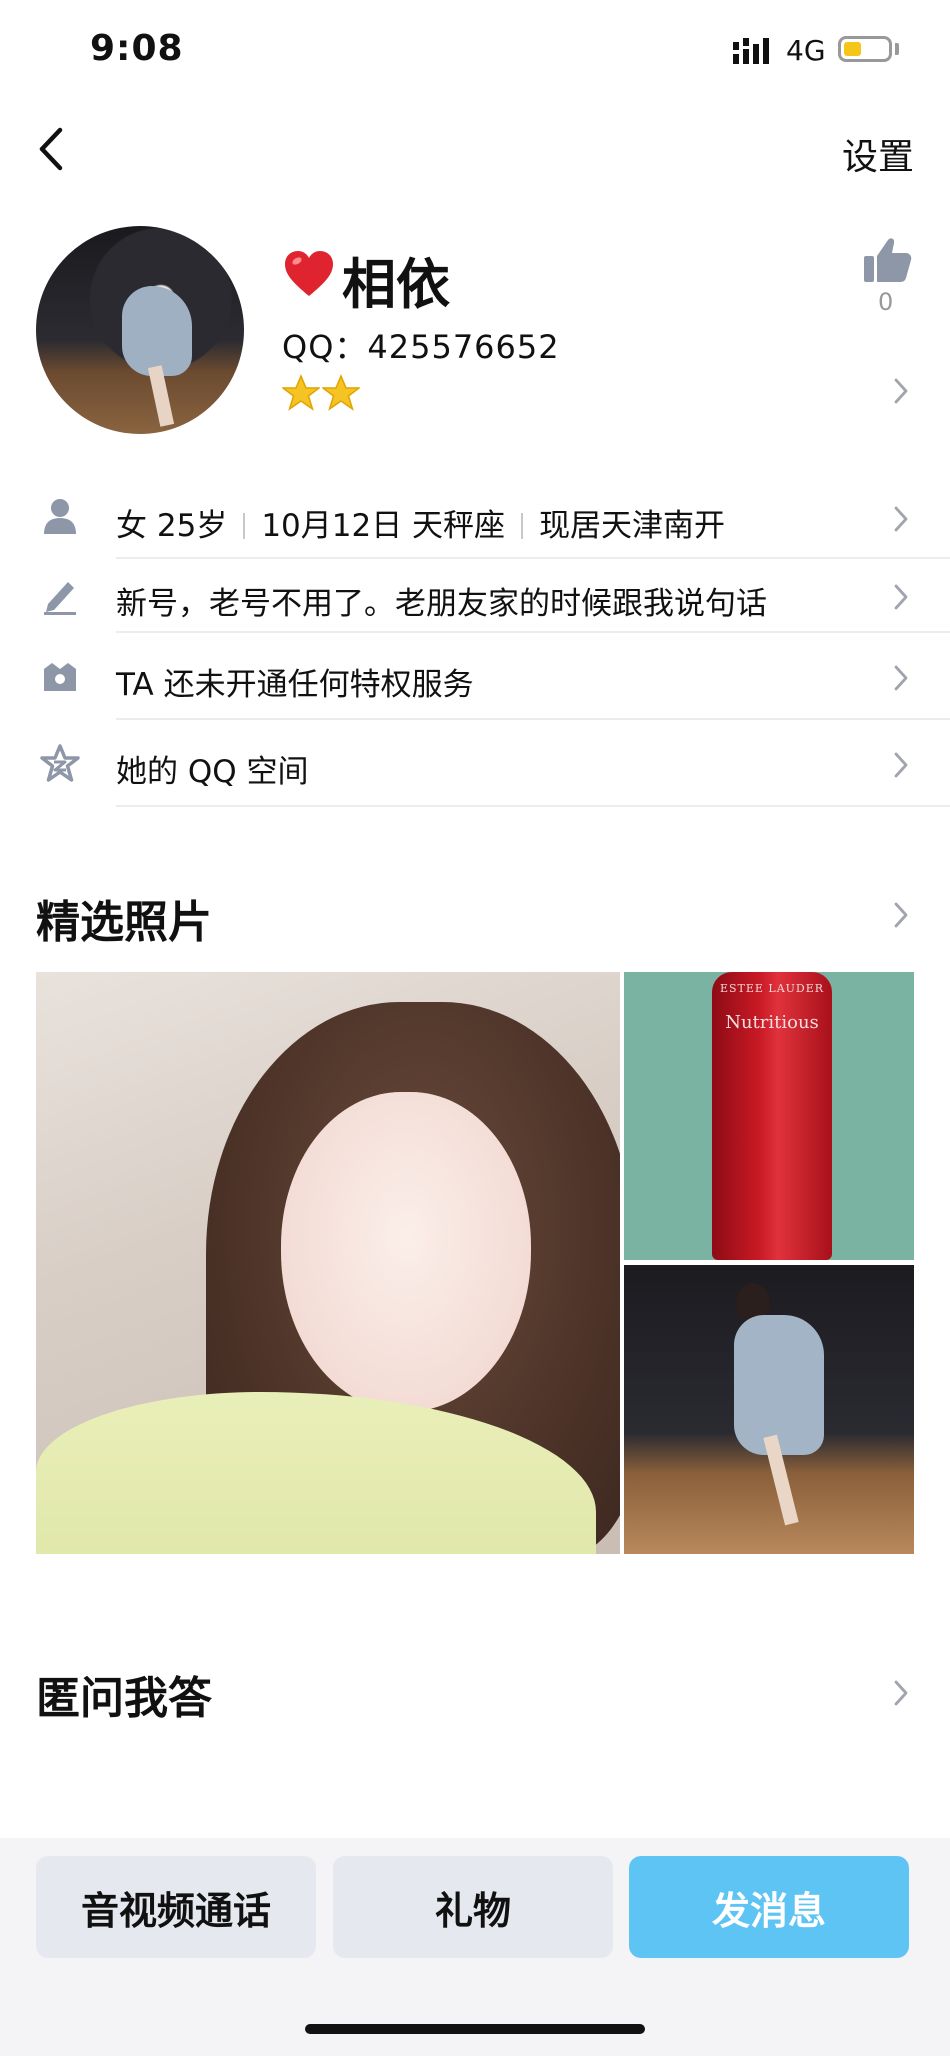 This screenshot has width=950, height=2056. I want to click on qzone-text: 她的 QQ 空间, so click(212, 772).